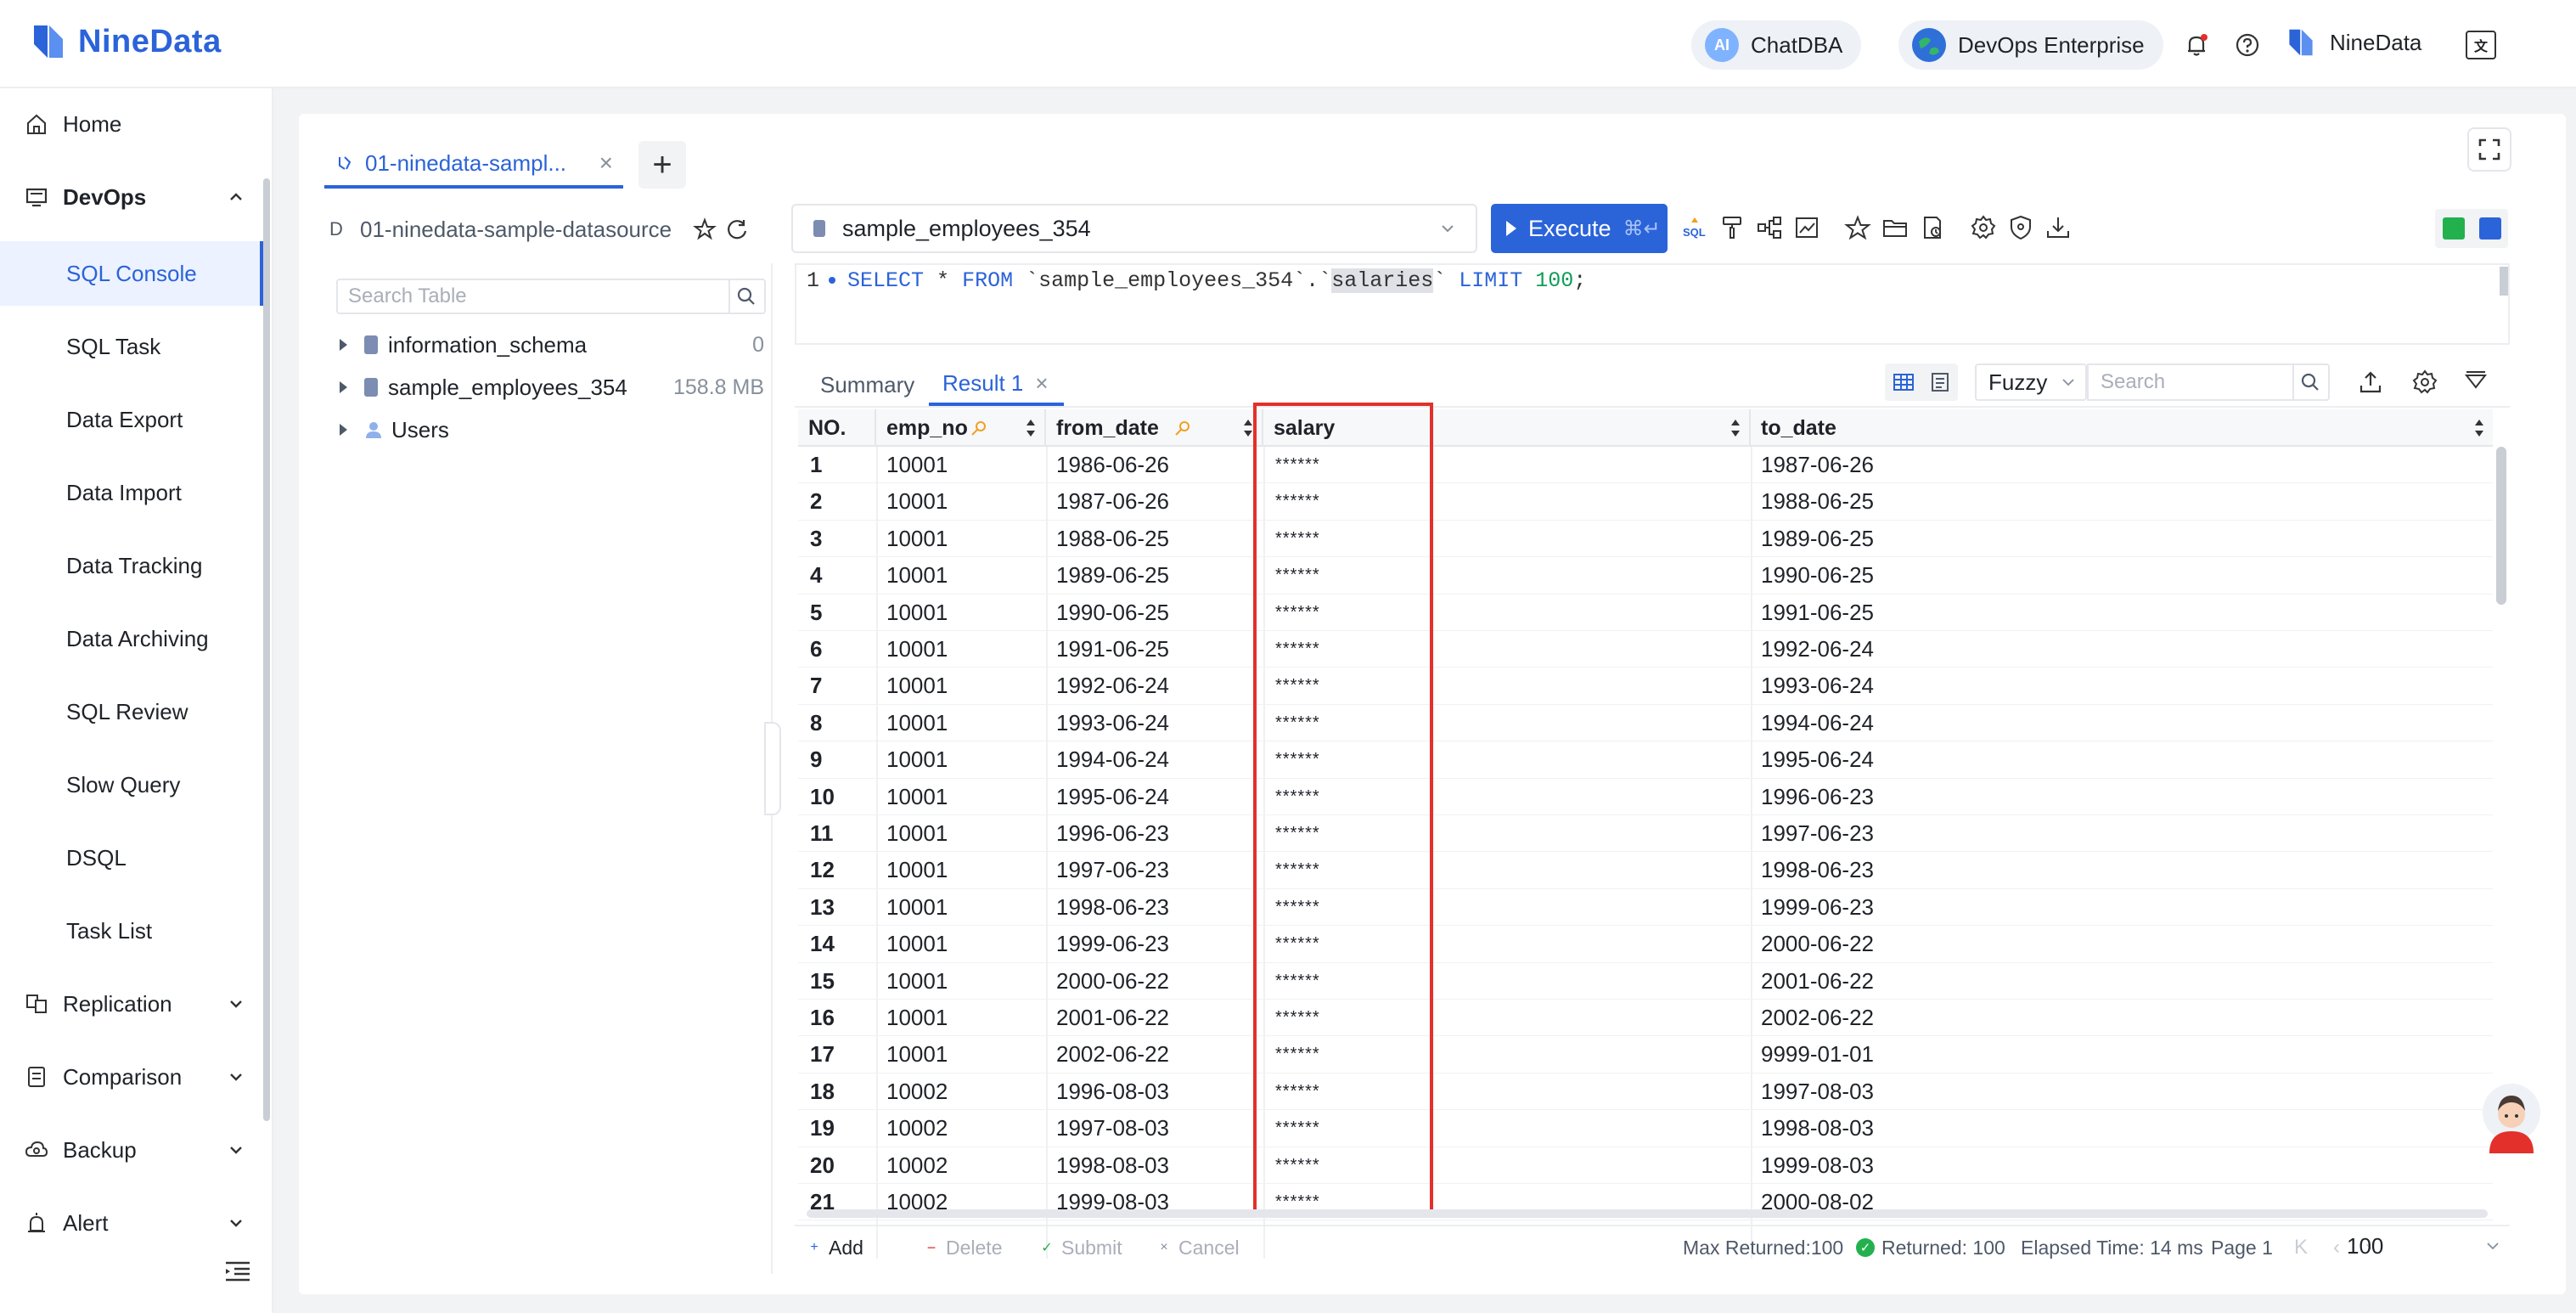  Describe the element at coordinates (1932, 227) in the screenshot. I see `history-icon` at that location.